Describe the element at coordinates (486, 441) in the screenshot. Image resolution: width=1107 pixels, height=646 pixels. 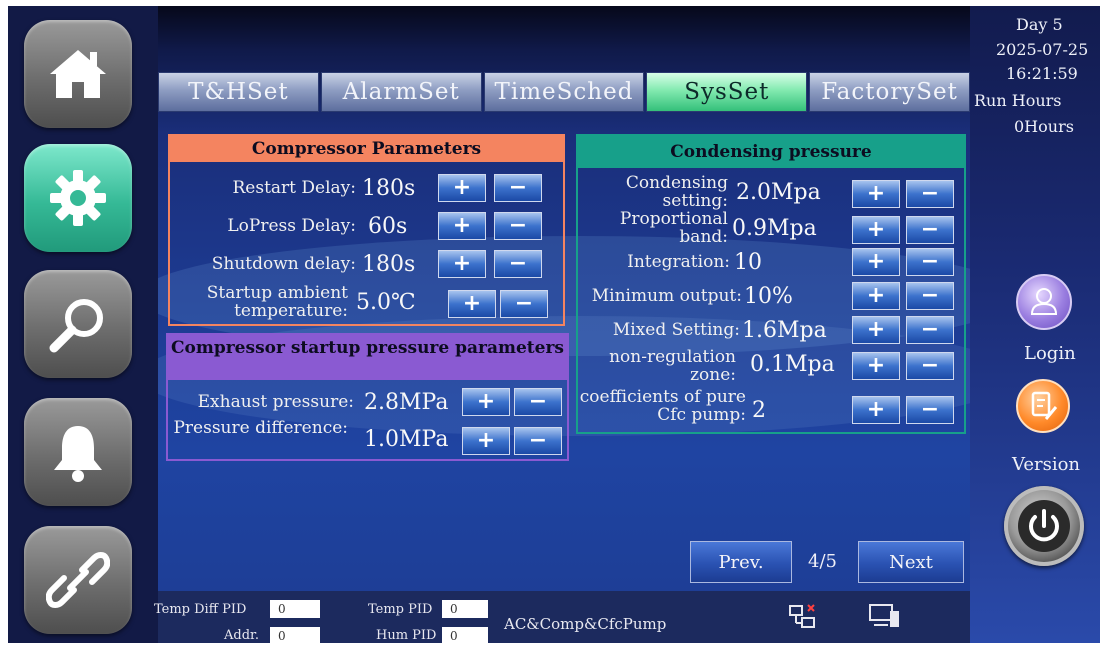
I see `pressure-difference-plus-button: +` at that location.